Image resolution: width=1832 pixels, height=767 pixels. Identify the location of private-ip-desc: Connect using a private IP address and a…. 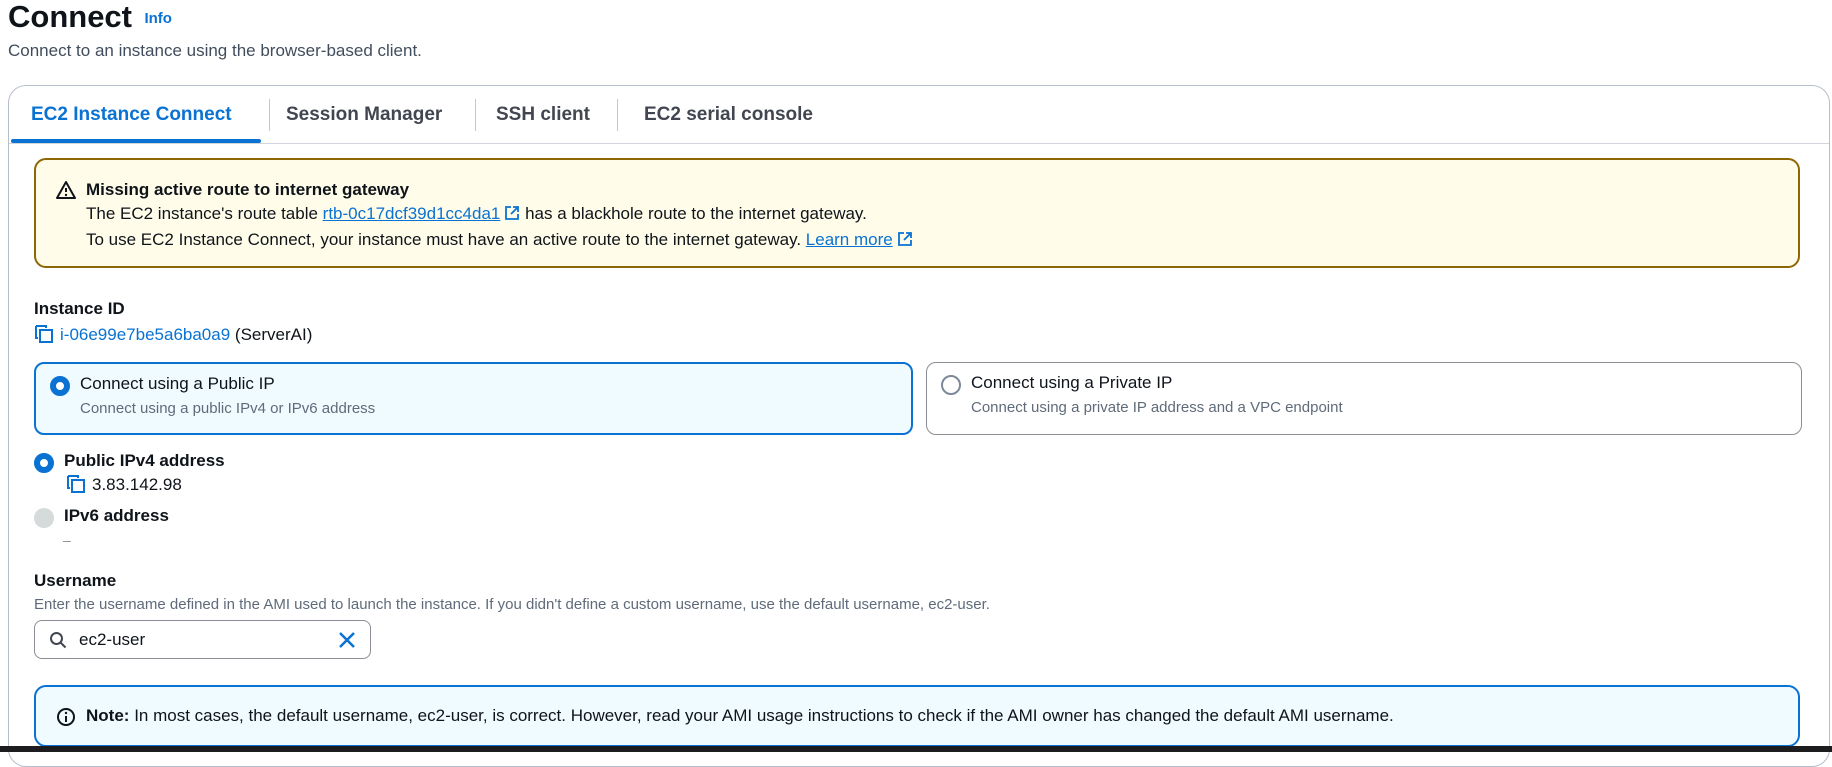
(1157, 407).